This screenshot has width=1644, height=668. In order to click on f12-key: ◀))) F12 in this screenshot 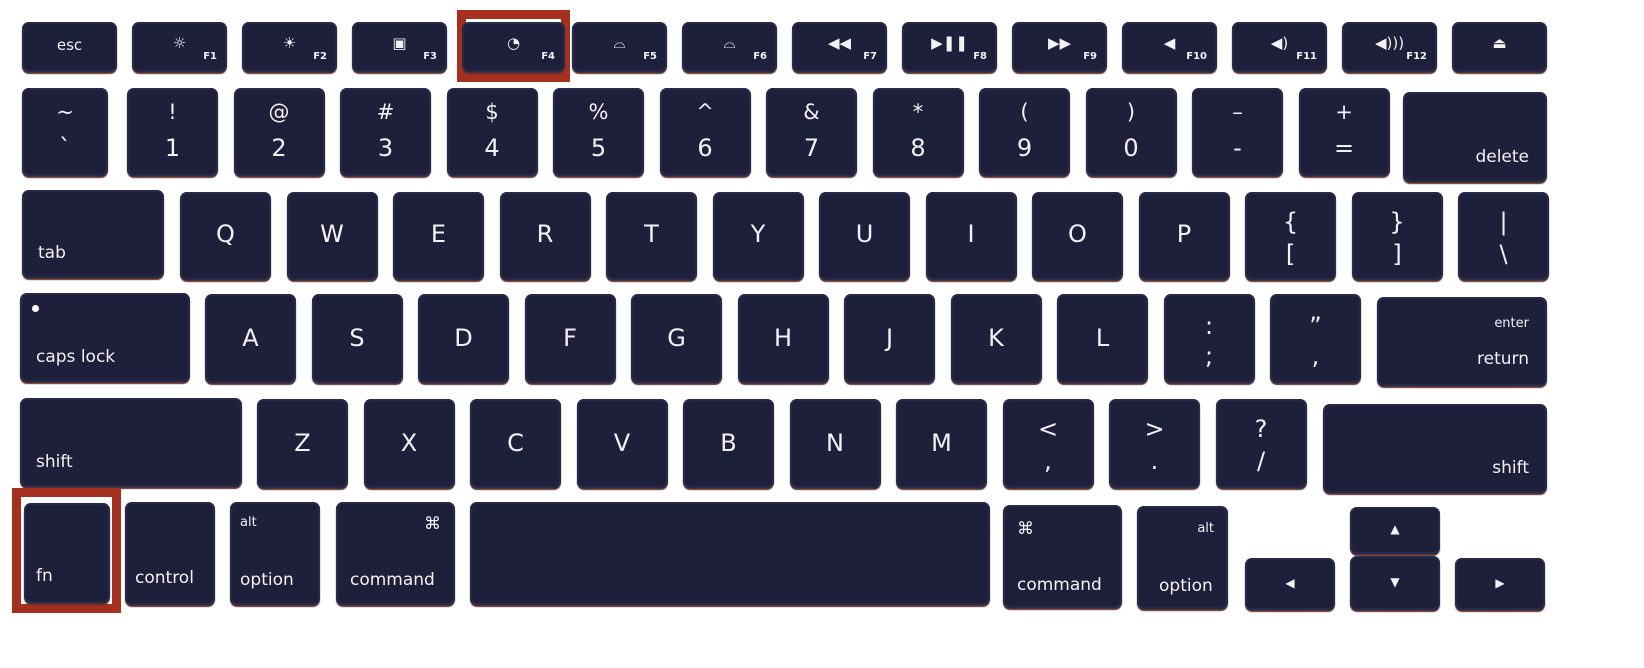, I will do `click(1389, 47)`.